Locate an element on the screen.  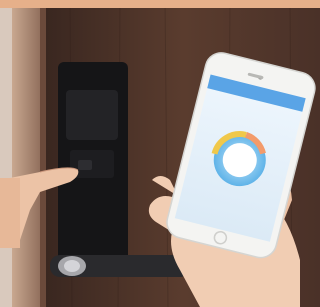
wall-left is located at coordinates (6, 153).